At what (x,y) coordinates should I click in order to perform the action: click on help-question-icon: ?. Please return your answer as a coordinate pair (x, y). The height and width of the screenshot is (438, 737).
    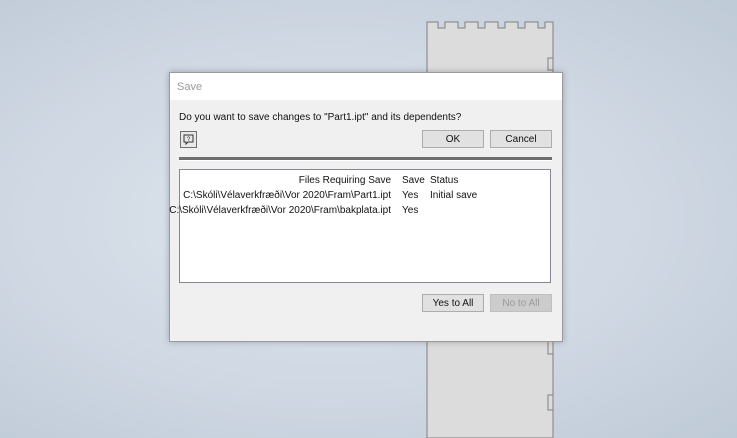
    Looking at the image, I should click on (188, 139).